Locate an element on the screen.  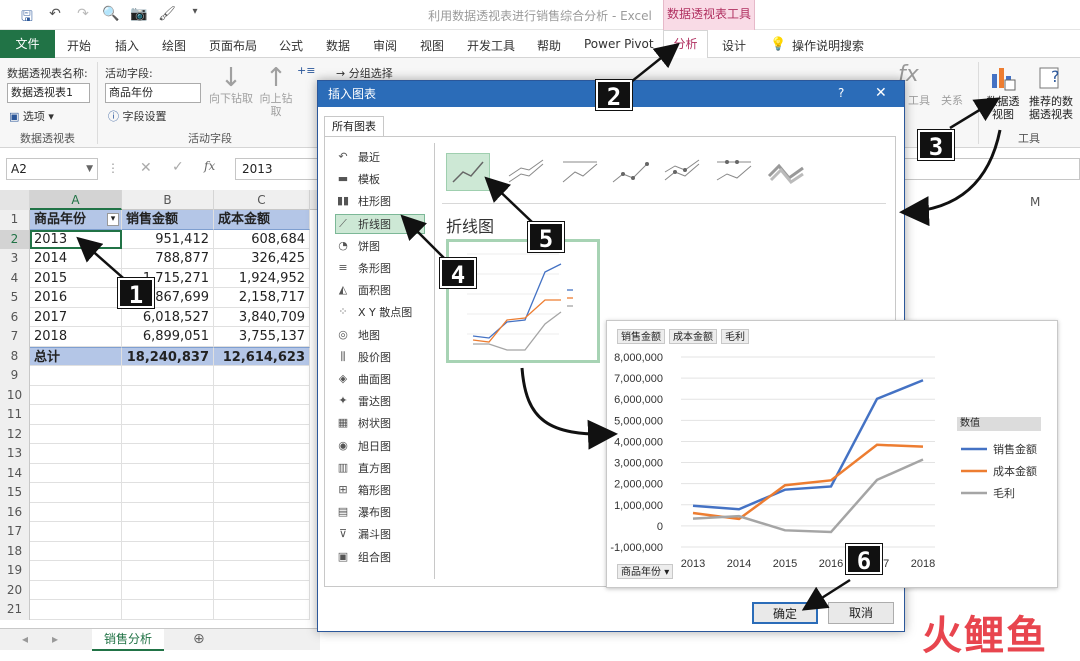
chart-type-item: ◉ 旭日图 is located at coordinates (363, 446).